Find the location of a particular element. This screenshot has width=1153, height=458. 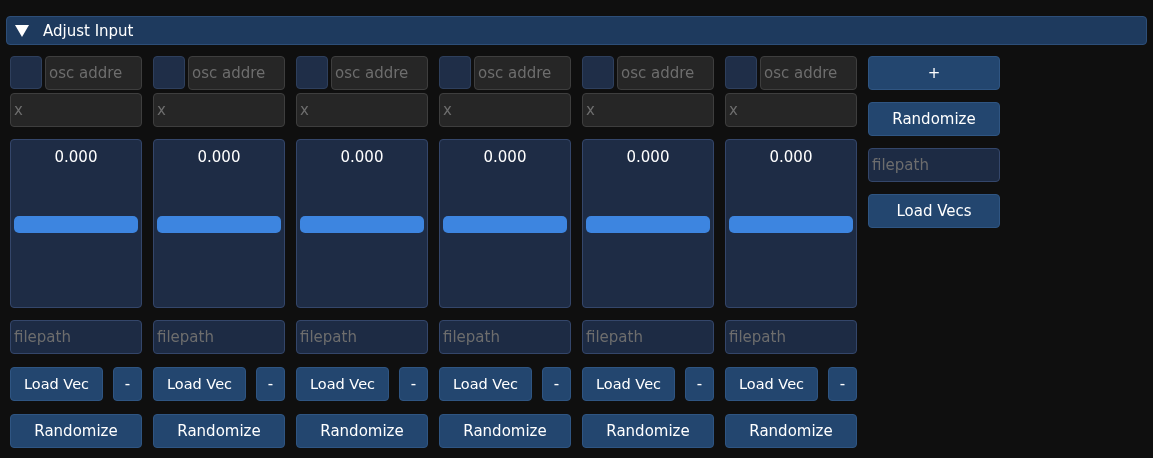

section-header: Adjust Input is located at coordinates (576, 30).